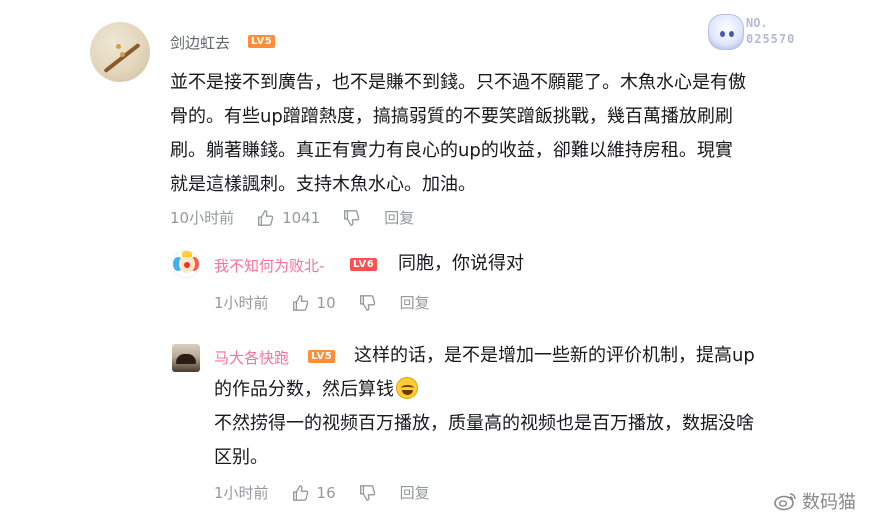  Describe the element at coordinates (458, 82) in the screenshot. I see `comment-text-line: 並不是接不到廣告，也不是賺不到錢。只不過不願罷了。木魚水心是有傲` at that location.